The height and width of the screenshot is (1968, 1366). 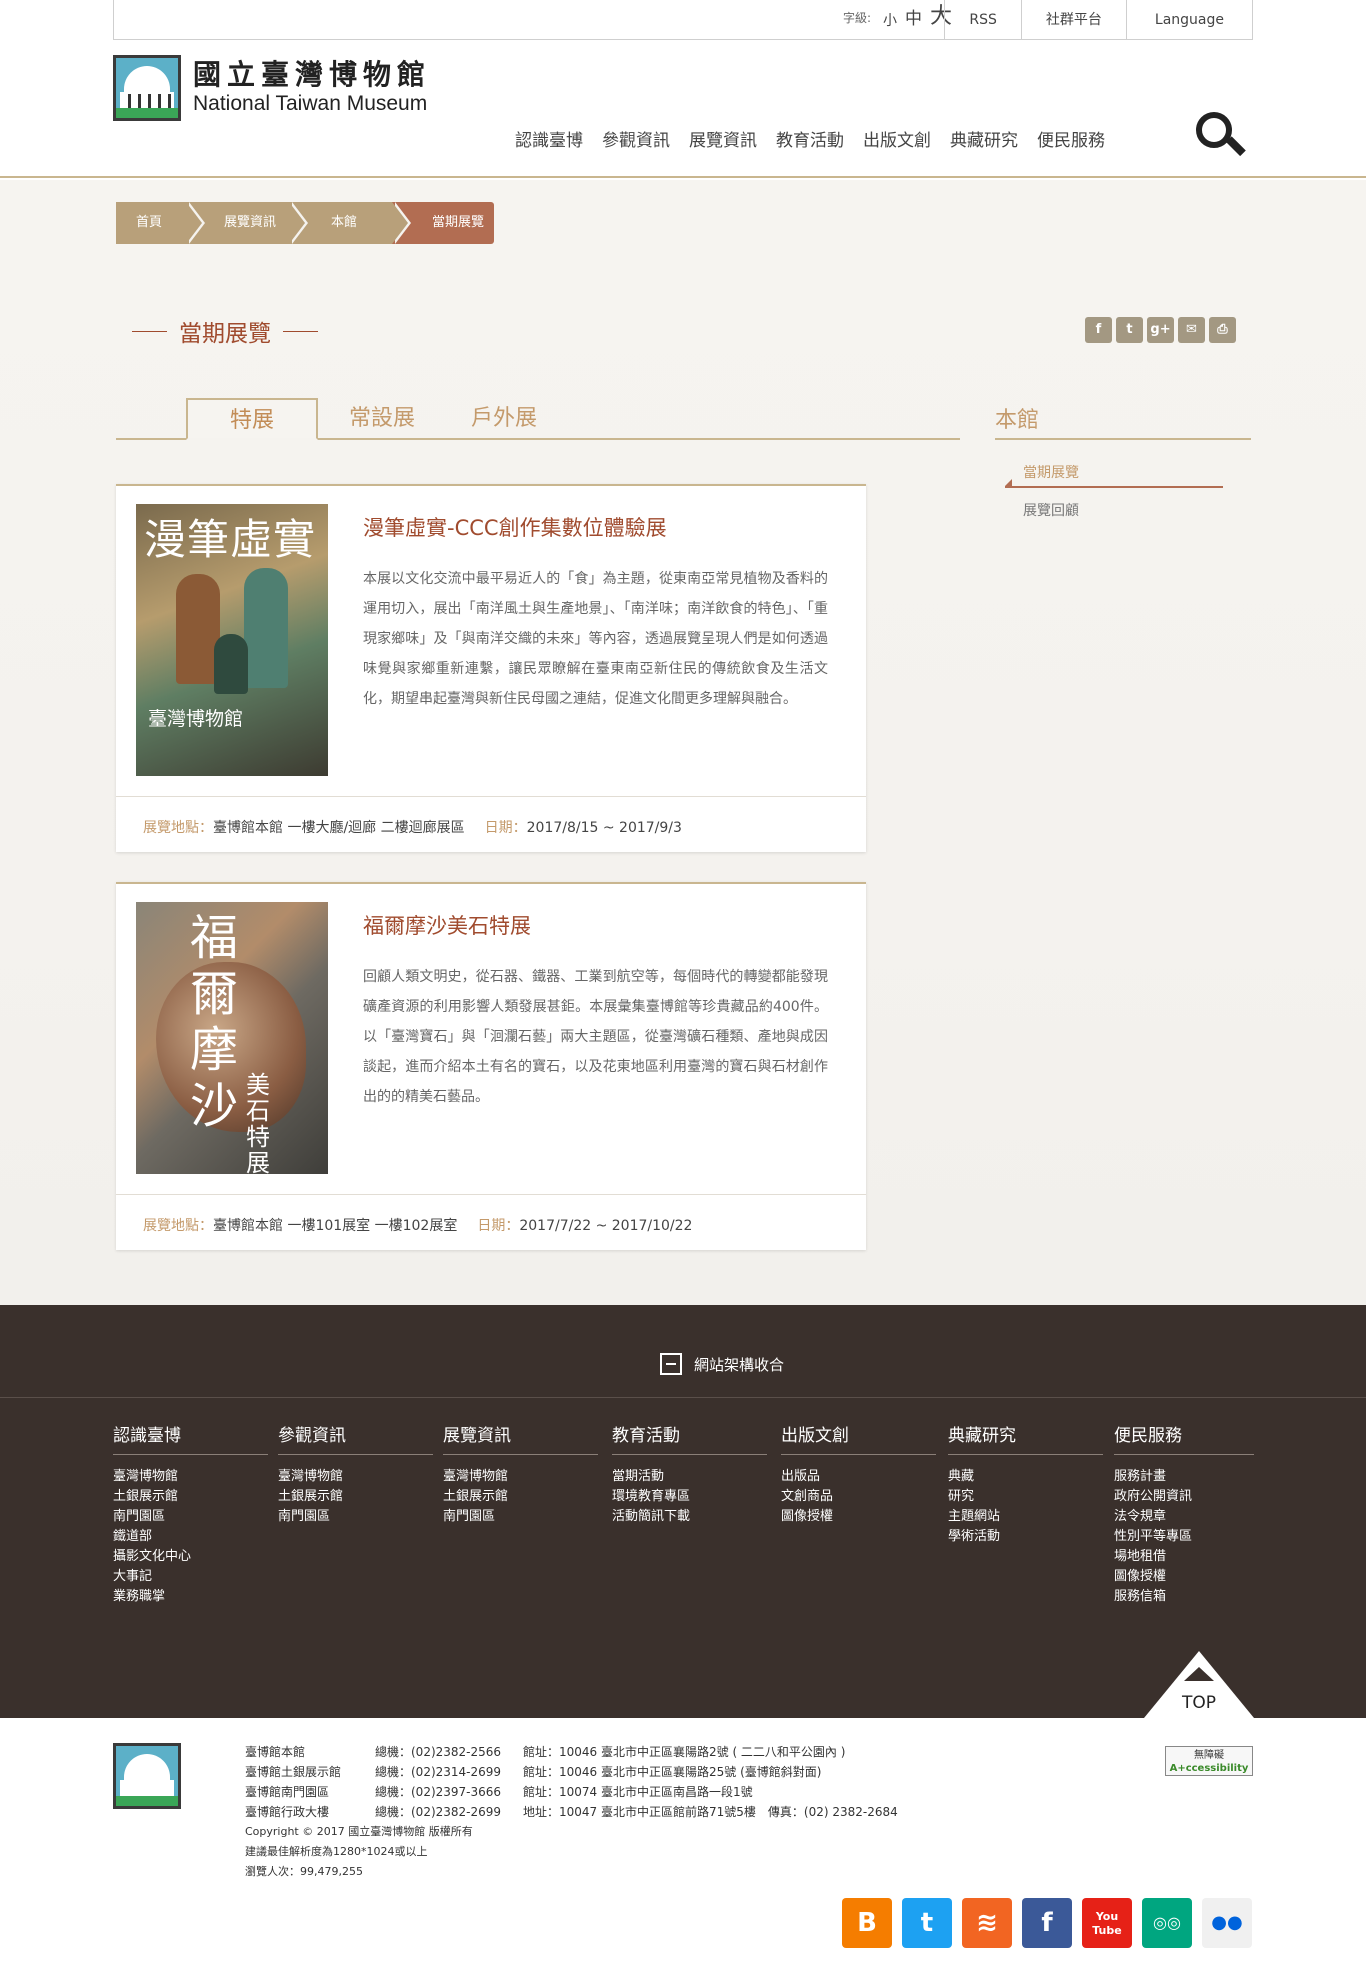 What do you see at coordinates (1188, 19) in the screenshot?
I see `language-link: Language` at bounding box center [1188, 19].